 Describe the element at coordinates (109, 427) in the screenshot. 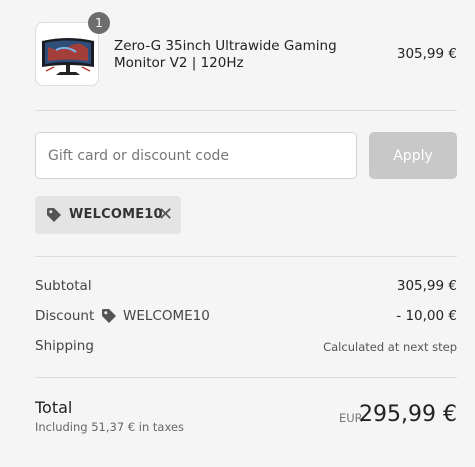

I see `tax-note: Including 51,37 € in taxes` at that location.